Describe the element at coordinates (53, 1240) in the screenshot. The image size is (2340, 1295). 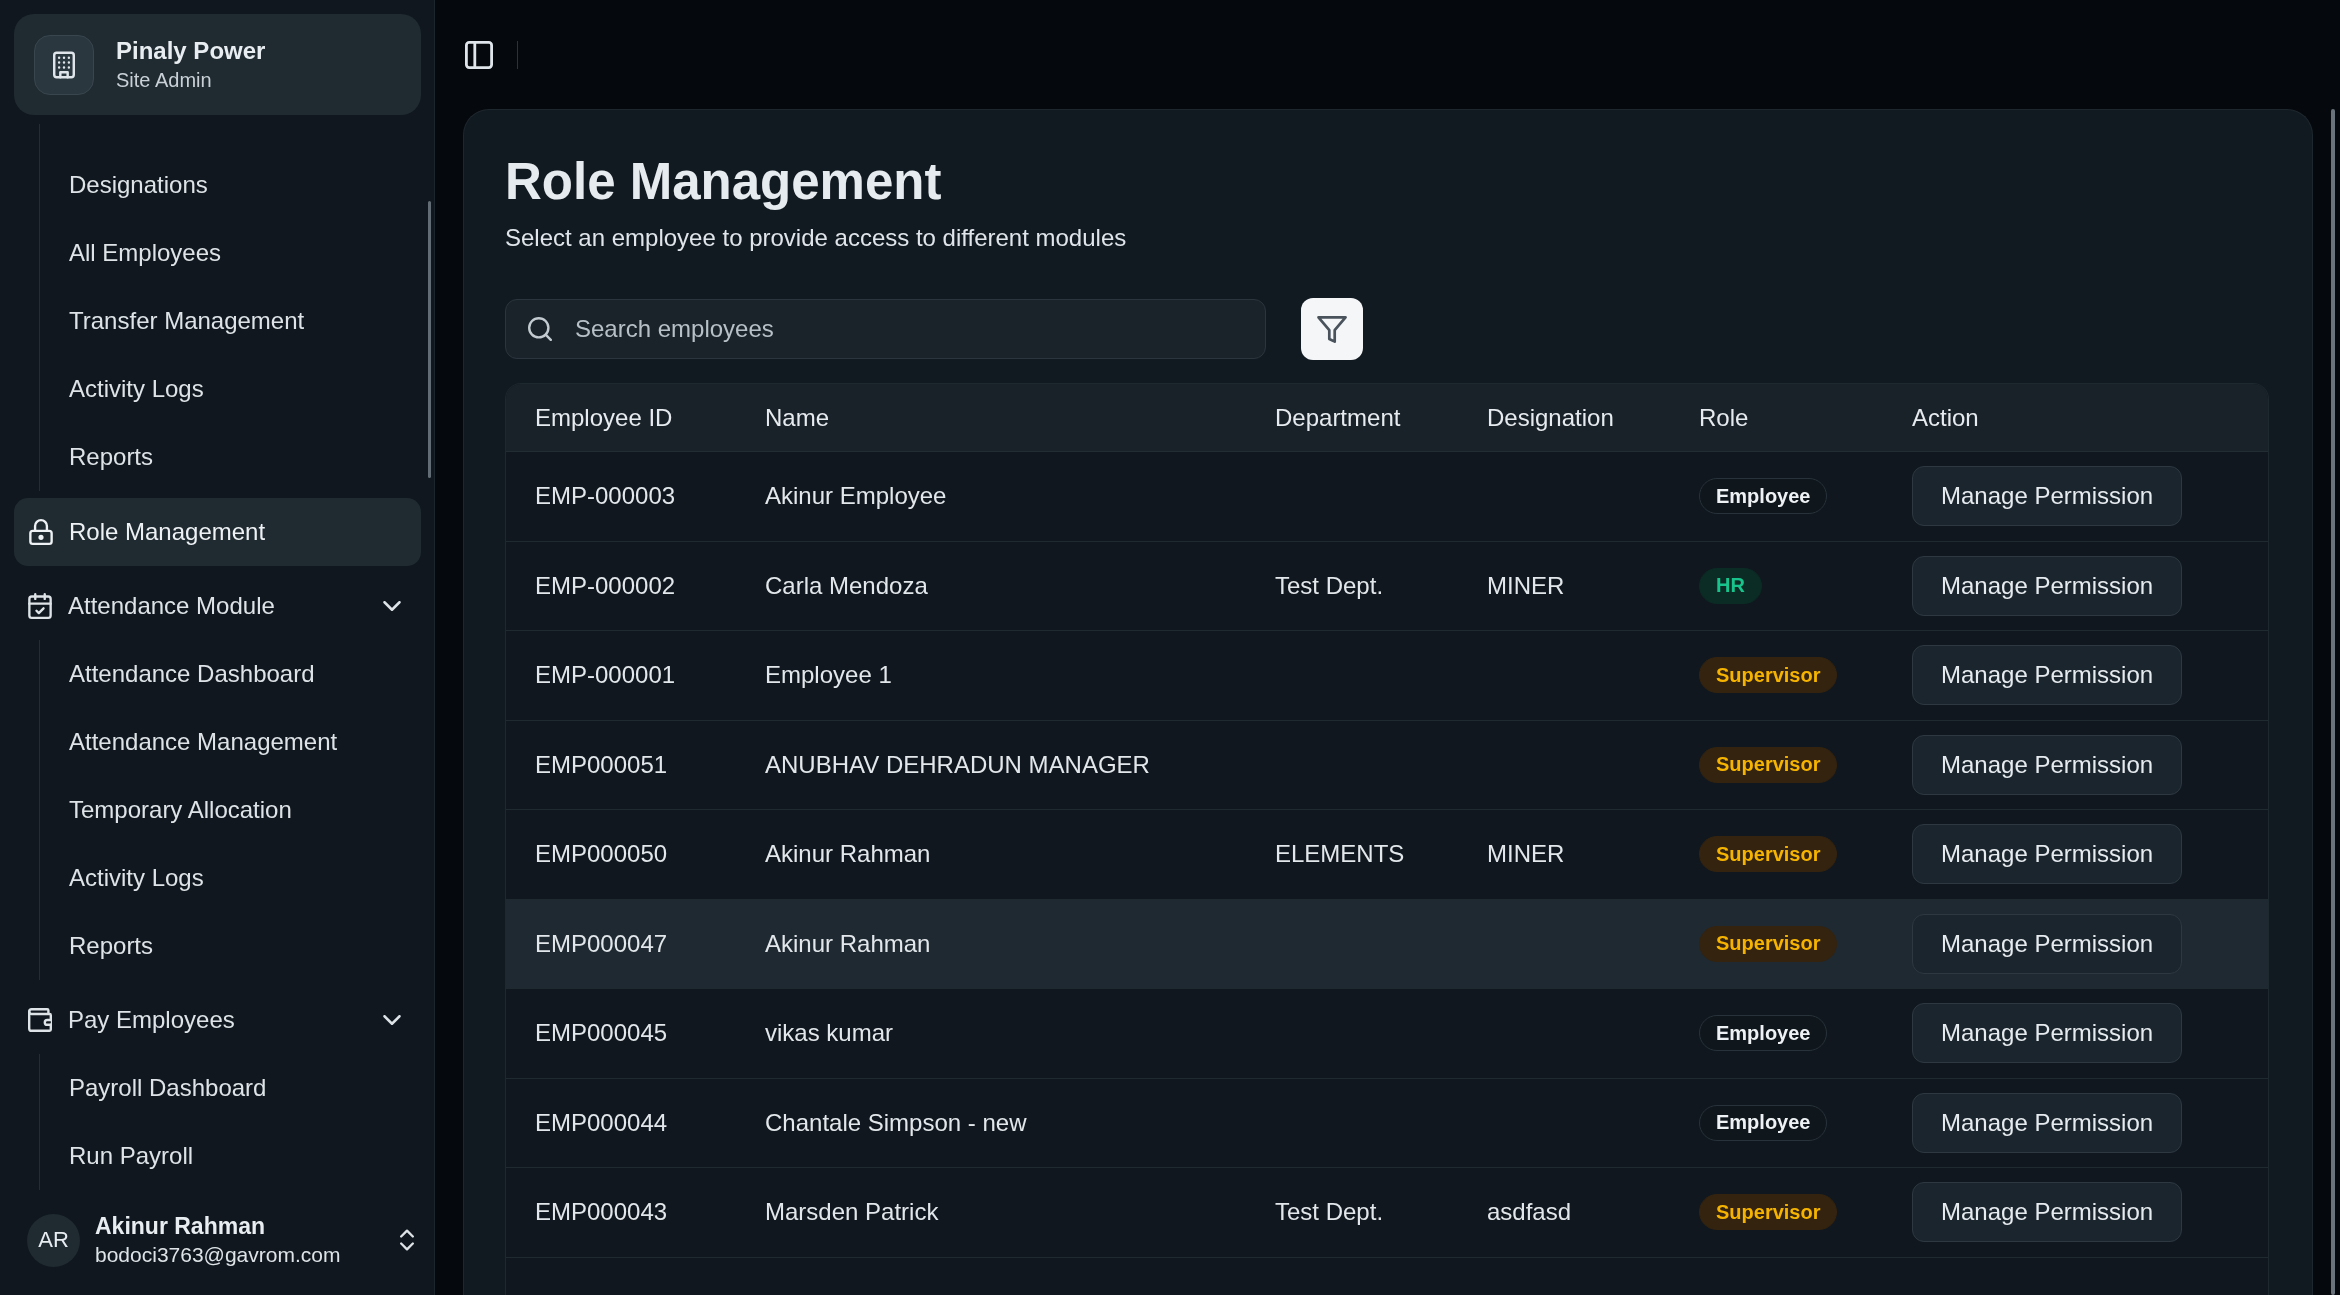
I see `avatar: AR` at that location.